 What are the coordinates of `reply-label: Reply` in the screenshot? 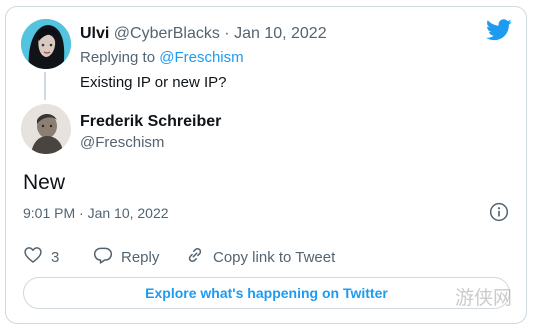 It's located at (140, 257).